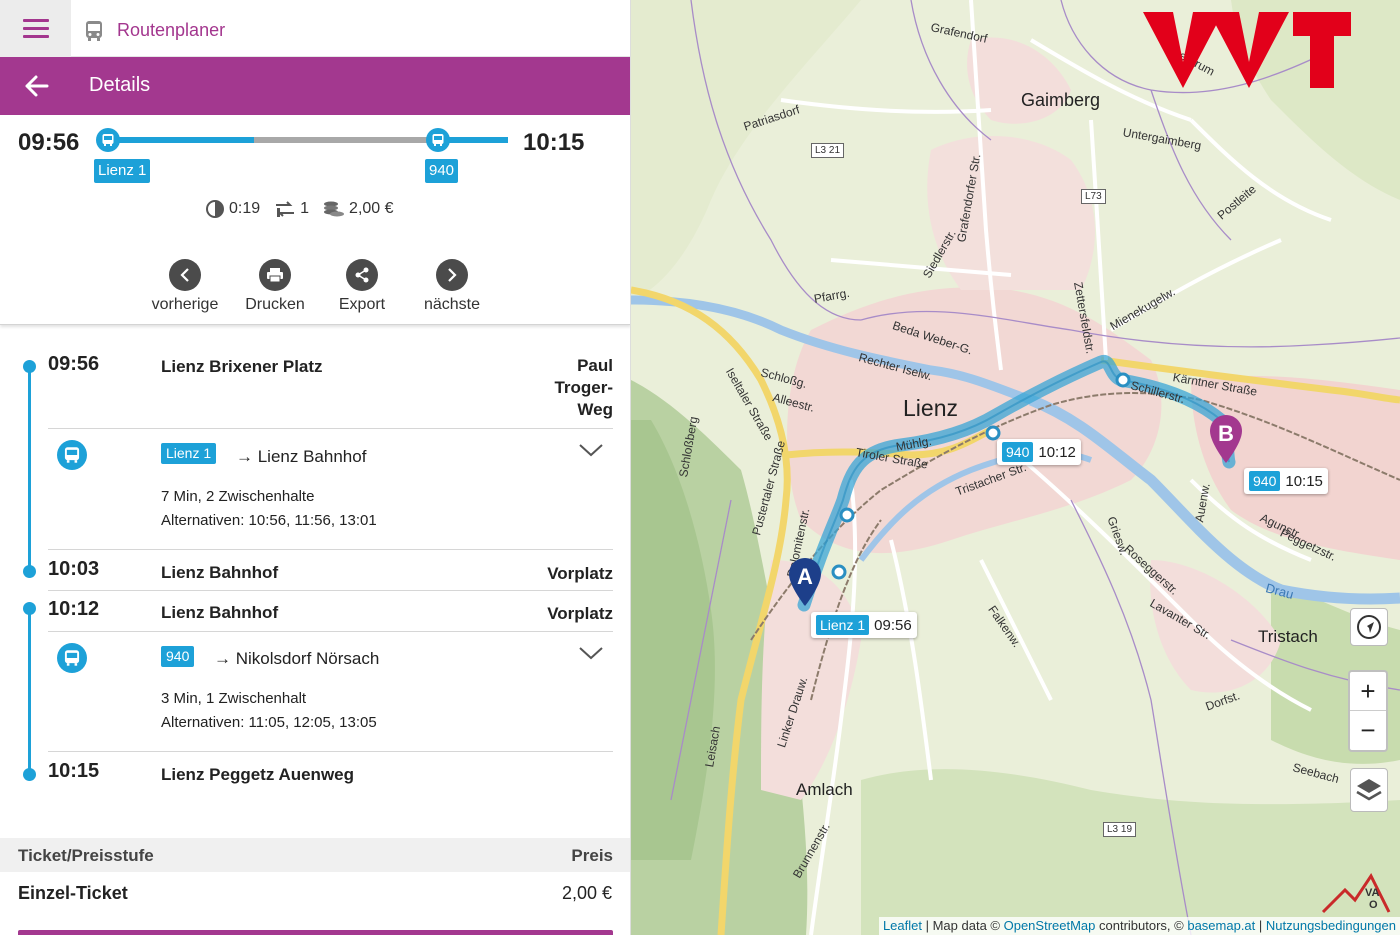  Describe the element at coordinates (805, 576) in the screenshot. I see `marker-a-letter: A` at that location.